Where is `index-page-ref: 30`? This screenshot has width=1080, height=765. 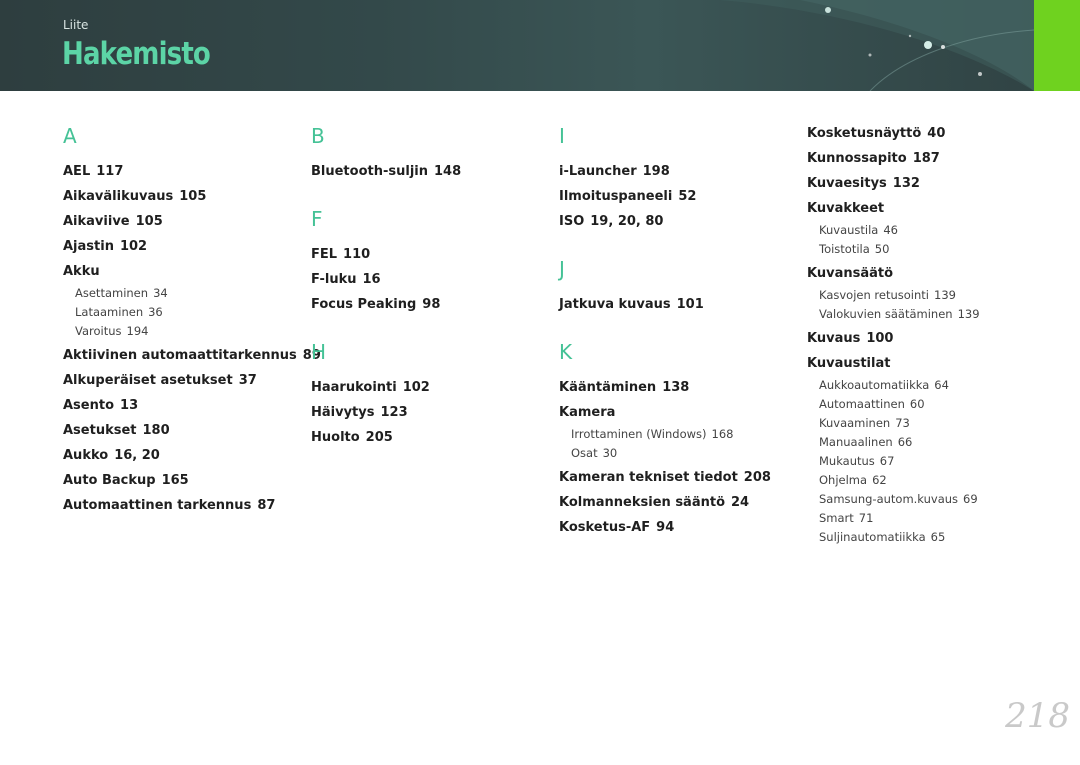 index-page-ref: 30 is located at coordinates (610, 453).